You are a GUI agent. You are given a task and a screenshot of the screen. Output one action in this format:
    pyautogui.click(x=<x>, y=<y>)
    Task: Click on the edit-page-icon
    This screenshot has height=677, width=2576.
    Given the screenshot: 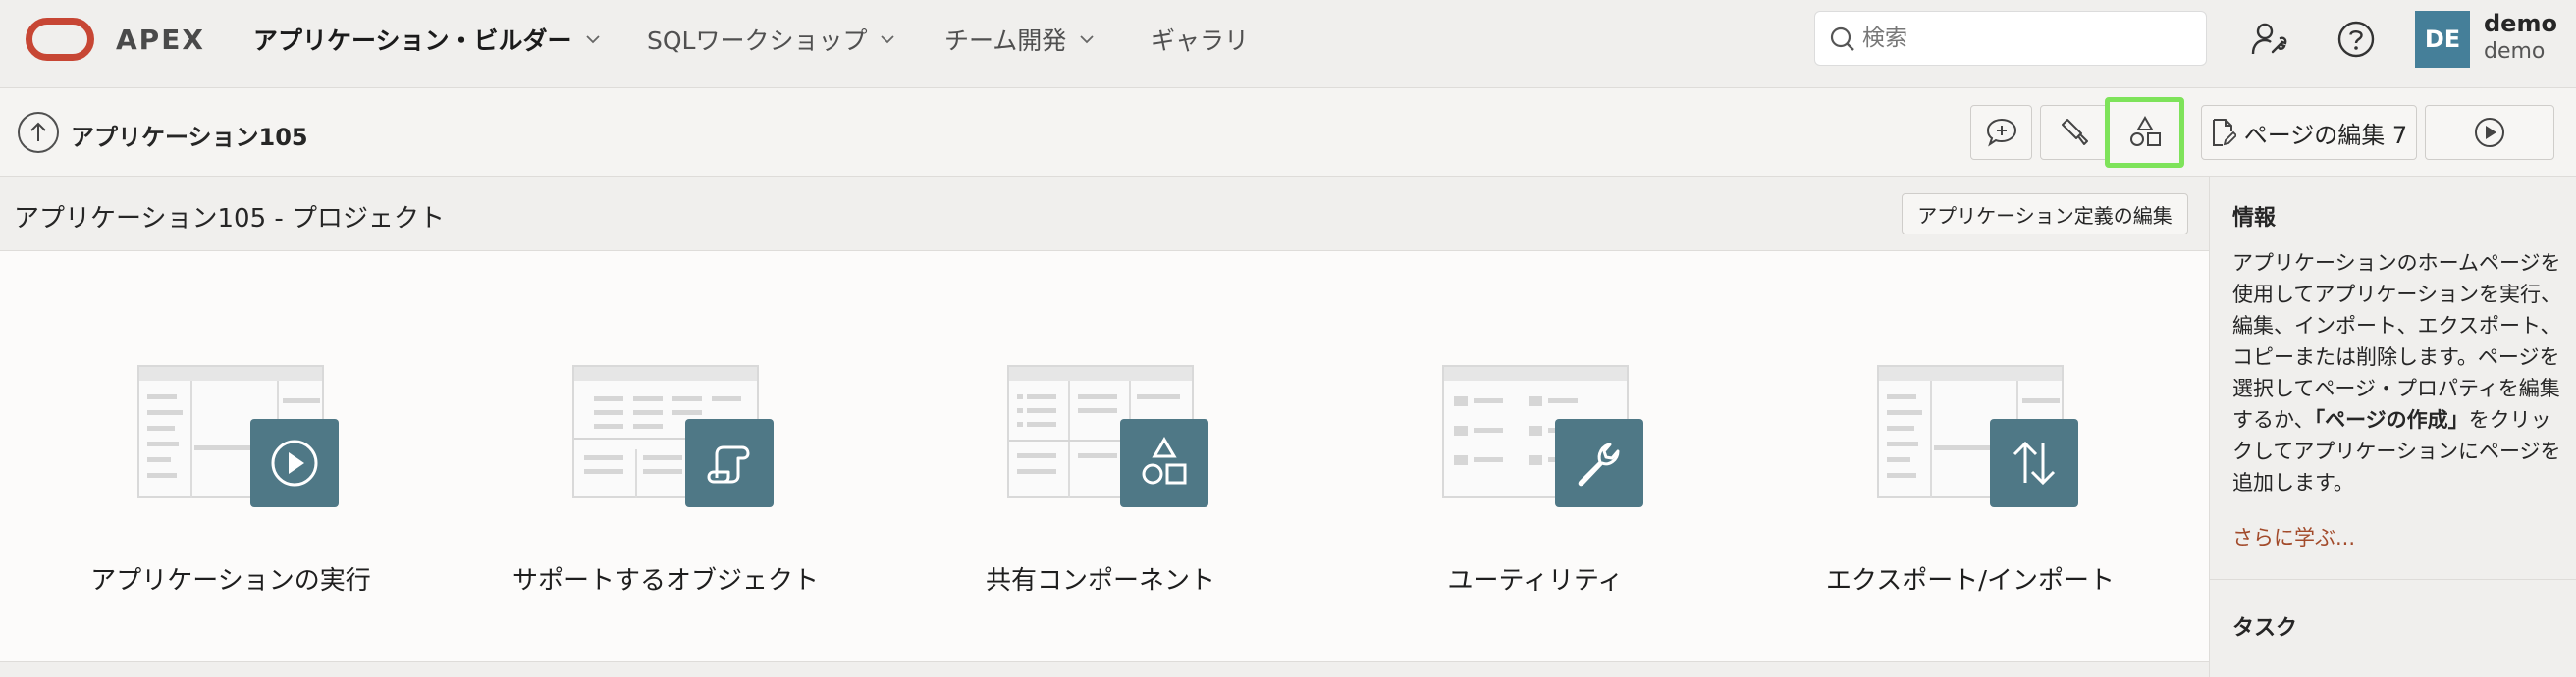 What is the action you would take?
    pyautogui.click(x=2224, y=132)
    